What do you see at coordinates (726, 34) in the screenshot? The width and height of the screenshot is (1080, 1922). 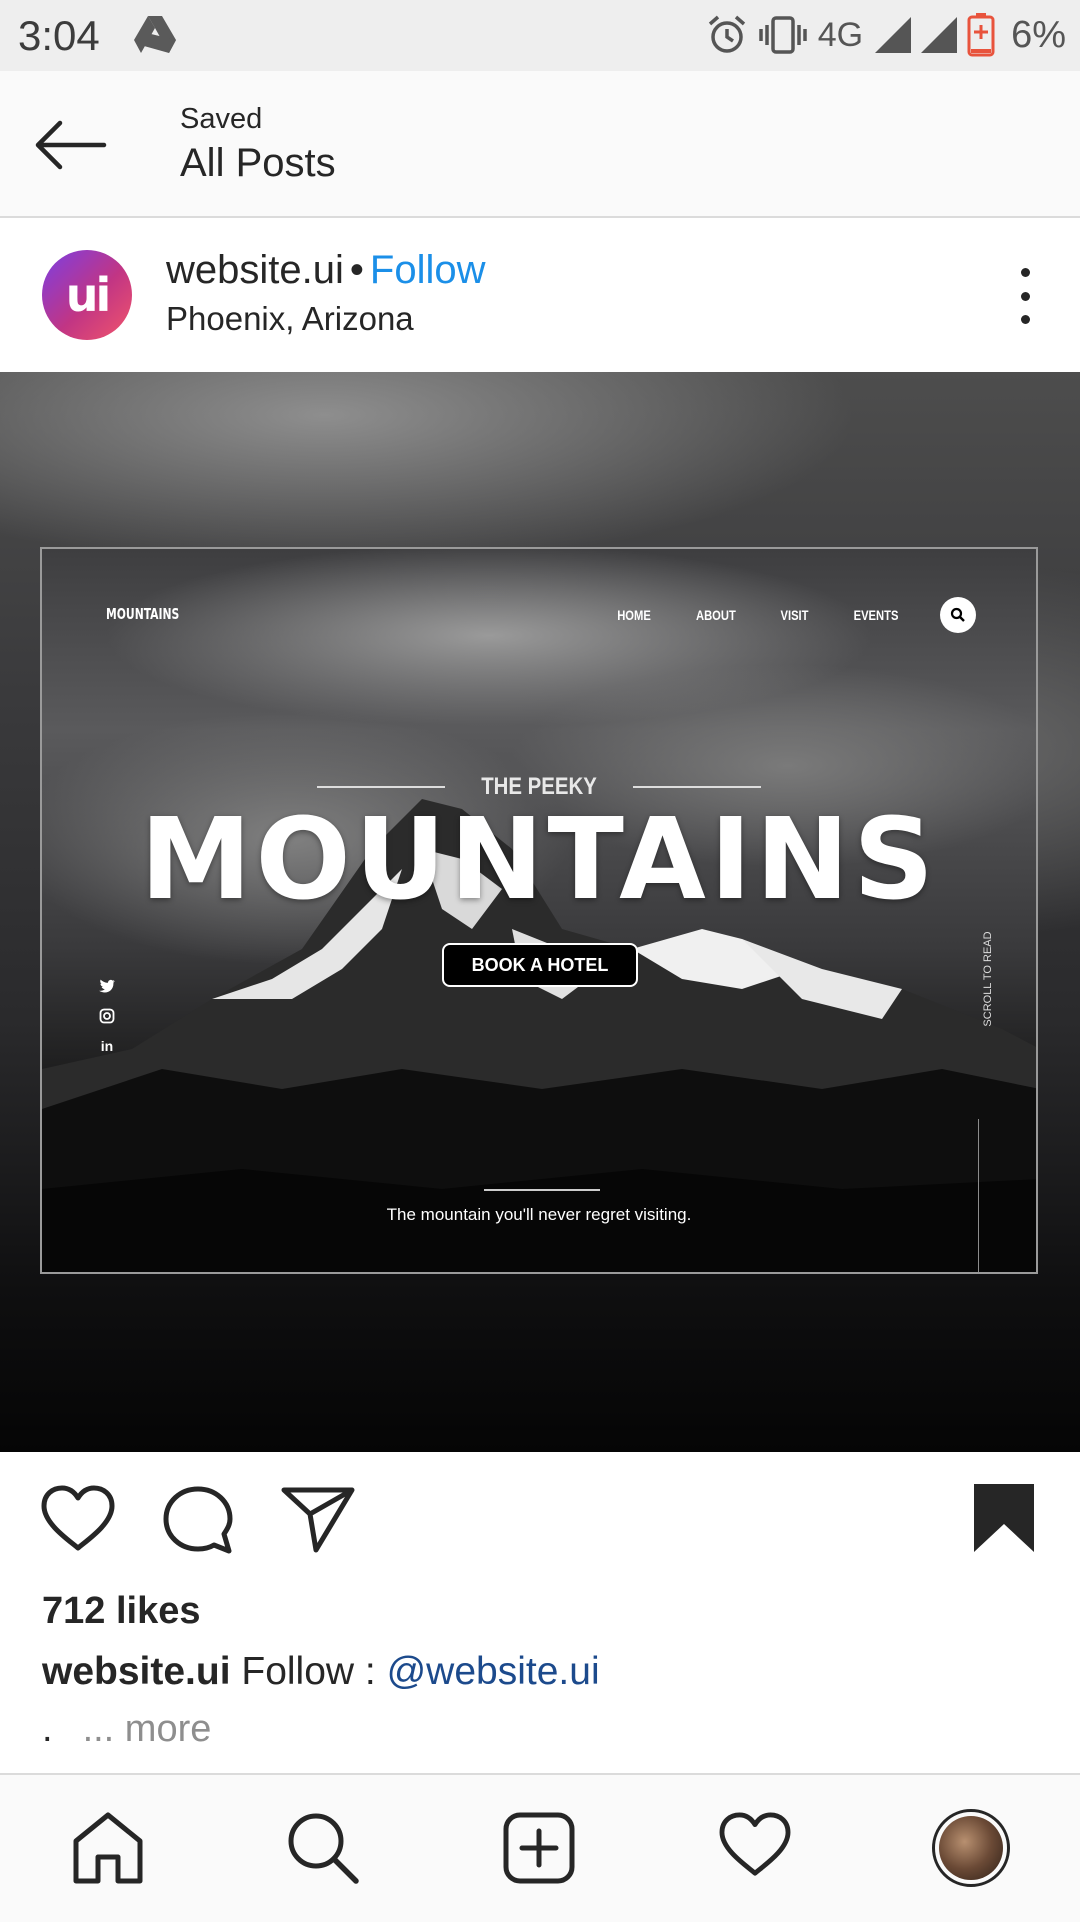 I see `alarm-icon` at bounding box center [726, 34].